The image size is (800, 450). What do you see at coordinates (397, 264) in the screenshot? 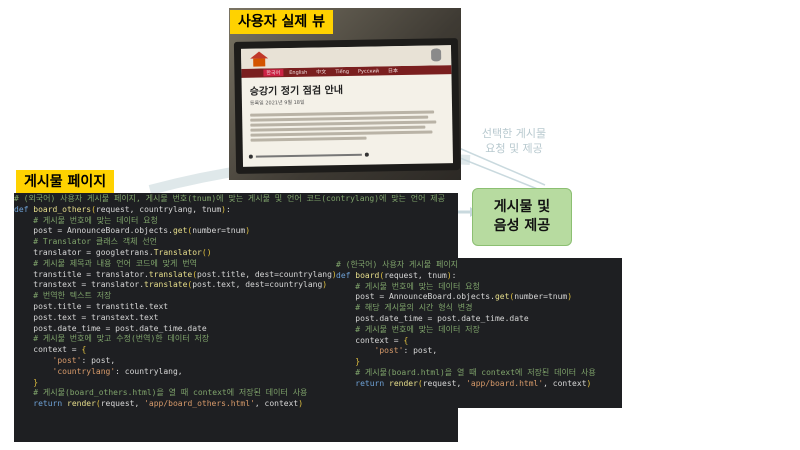
I see `code-line: # (한국어) 사용자 게시물 페이지` at bounding box center [397, 264].